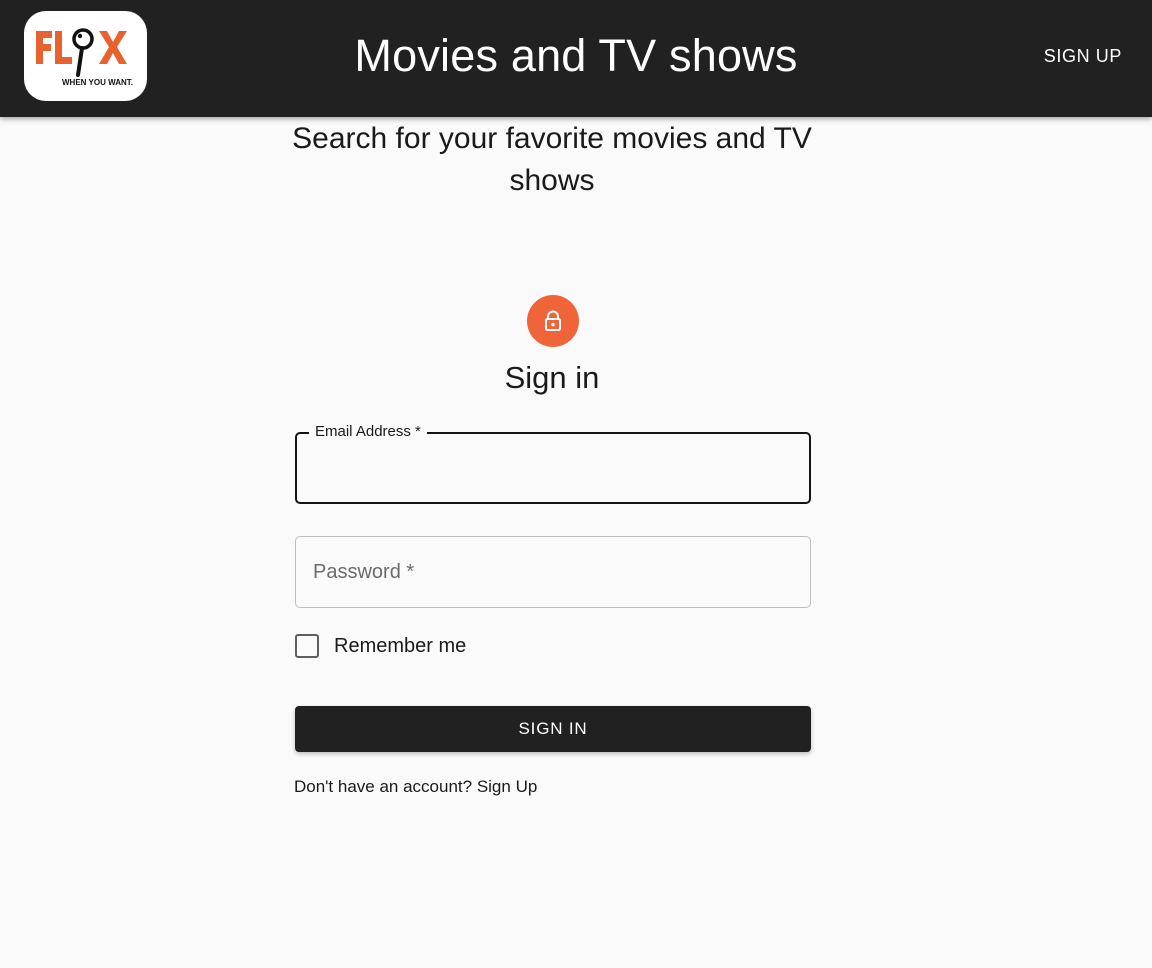 This screenshot has width=1152, height=968. I want to click on flix-logo: WHEN YOU WANT., so click(85, 56).